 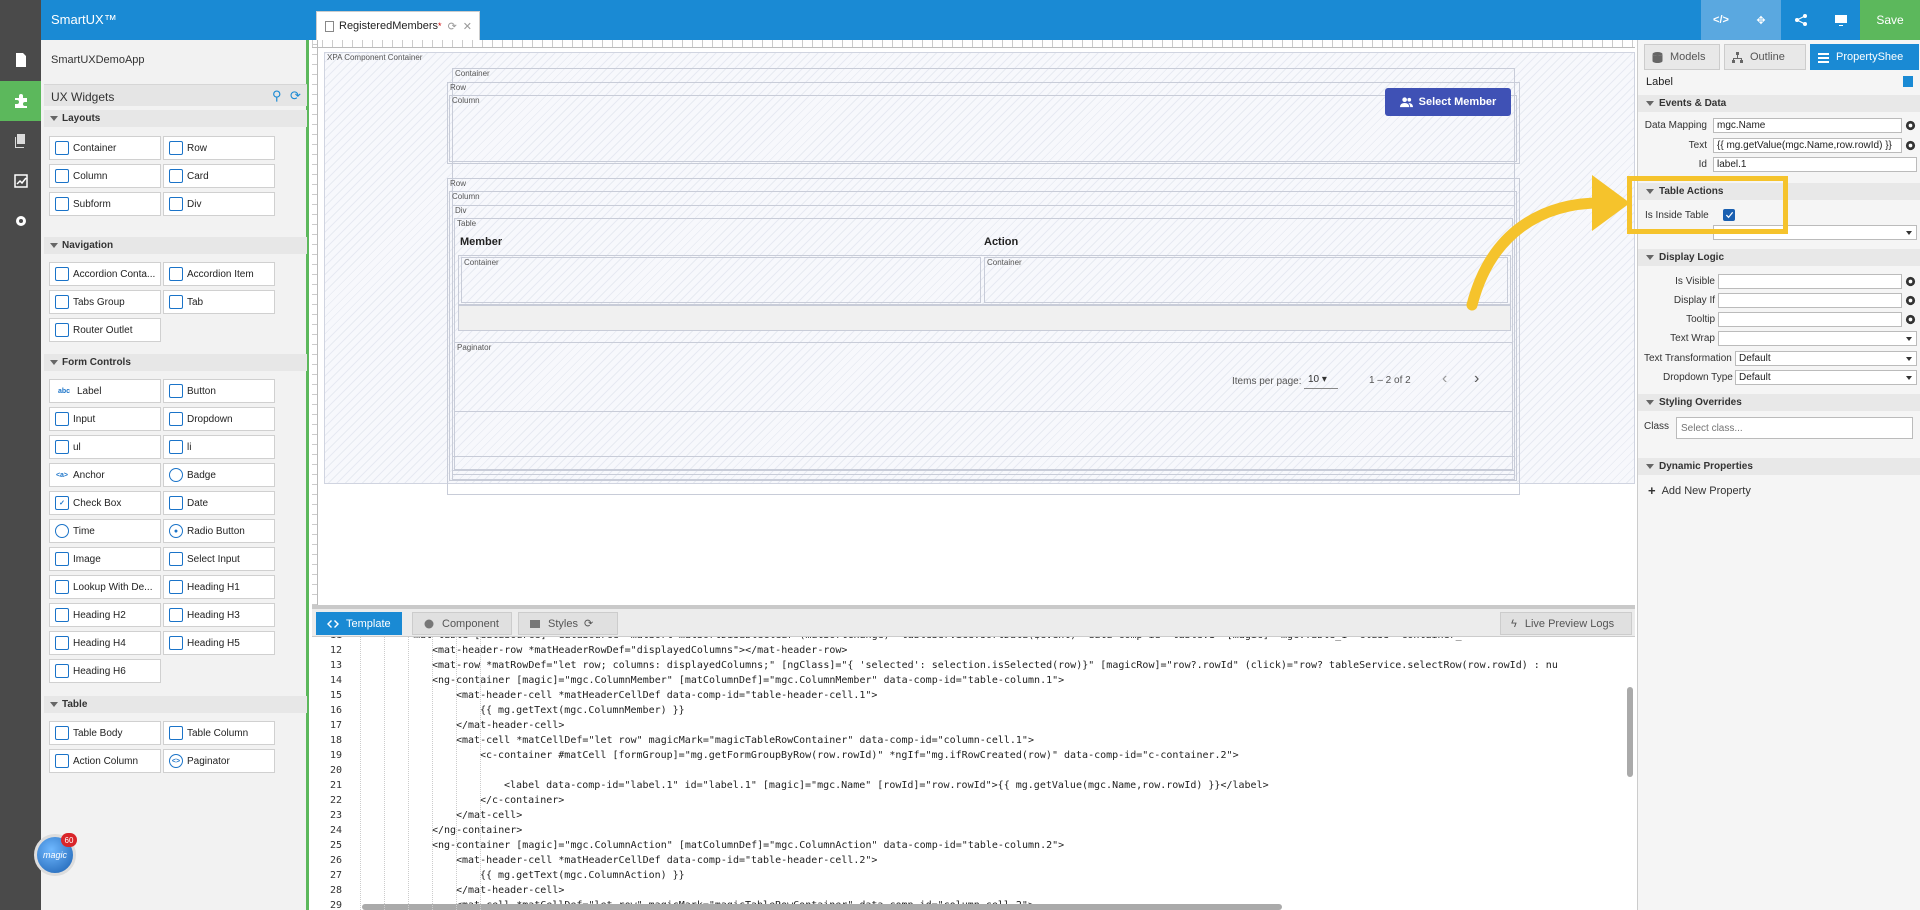 What do you see at coordinates (105, 761) in the screenshot?
I see `widget-action-column: Action Column` at bounding box center [105, 761].